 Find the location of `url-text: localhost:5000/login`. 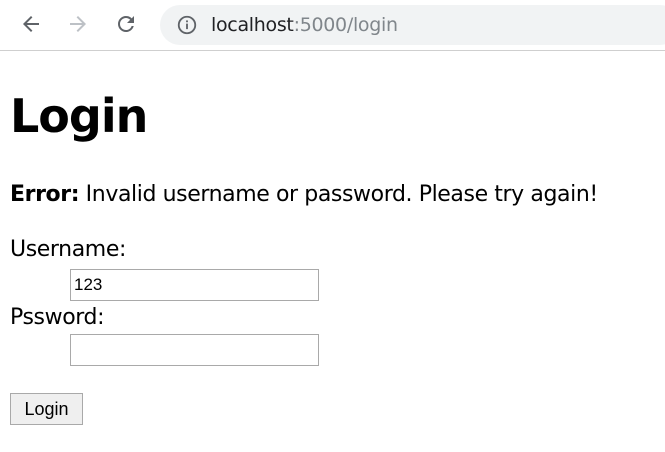

url-text: localhost:5000/login is located at coordinates (304, 25).